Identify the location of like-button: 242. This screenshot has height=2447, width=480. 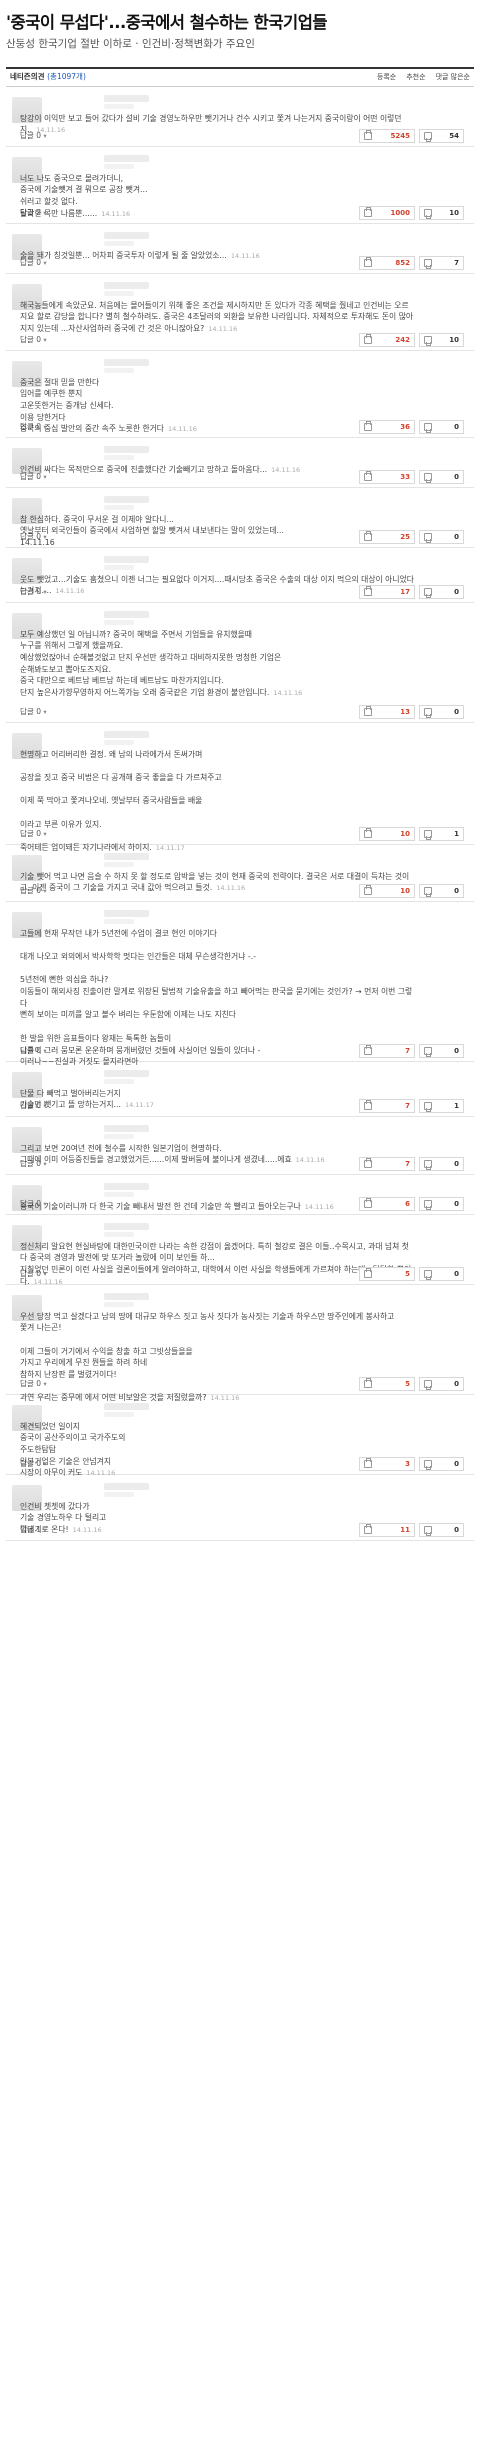
(387, 339).